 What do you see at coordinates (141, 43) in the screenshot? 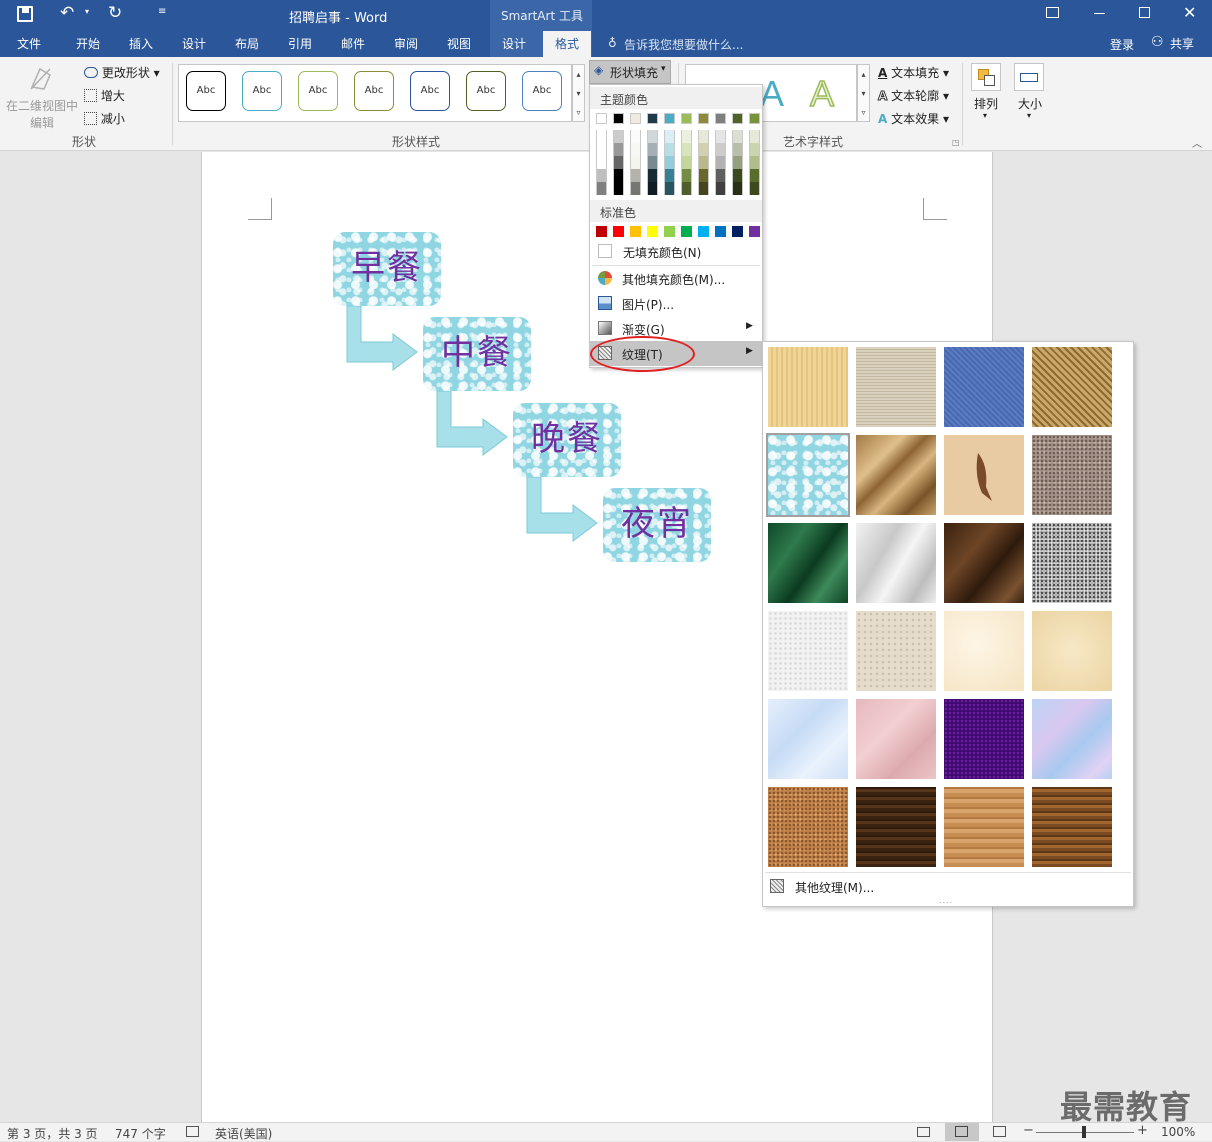
I see `tab-insert: 插入` at bounding box center [141, 43].